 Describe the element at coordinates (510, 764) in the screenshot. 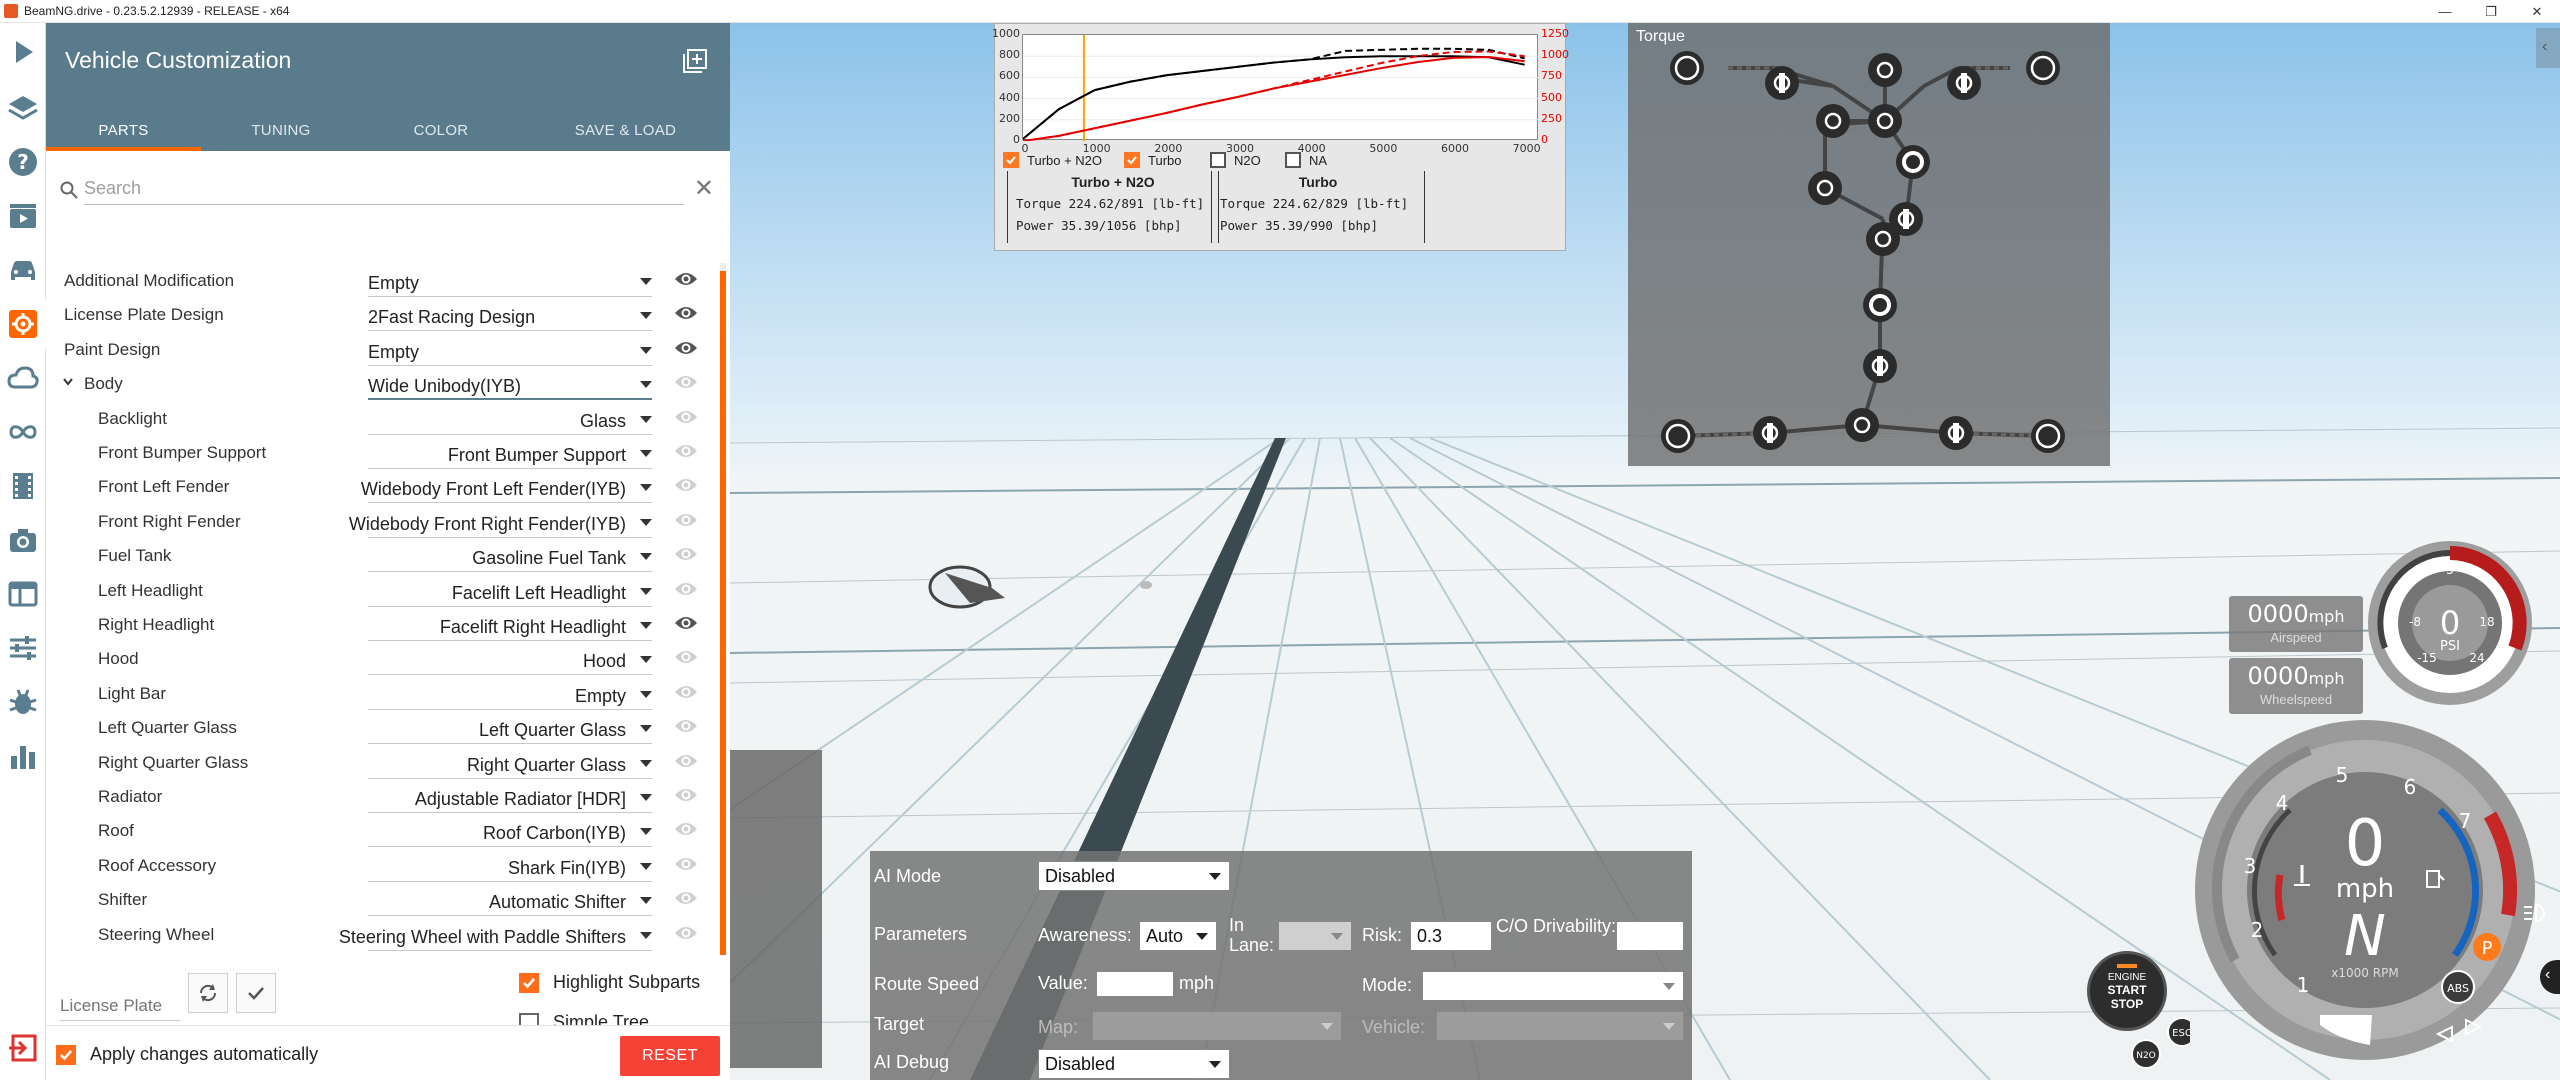

I see `part-select: Right Quarter Glass` at that location.